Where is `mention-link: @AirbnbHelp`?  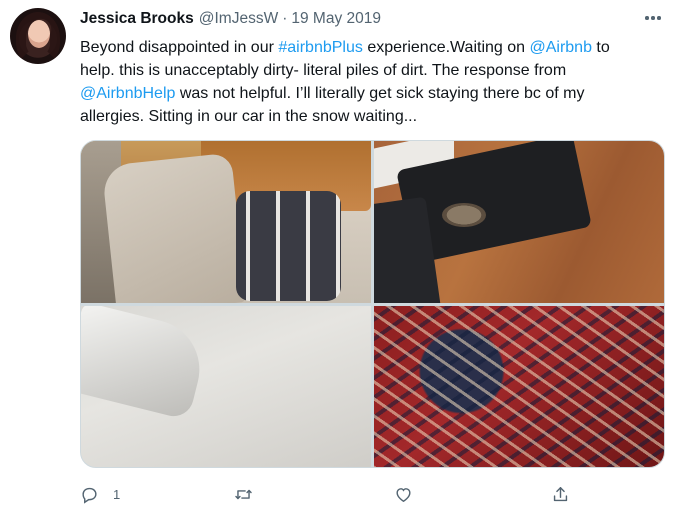
mention-link: @AirbnbHelp is located at coordinates (127, 93).